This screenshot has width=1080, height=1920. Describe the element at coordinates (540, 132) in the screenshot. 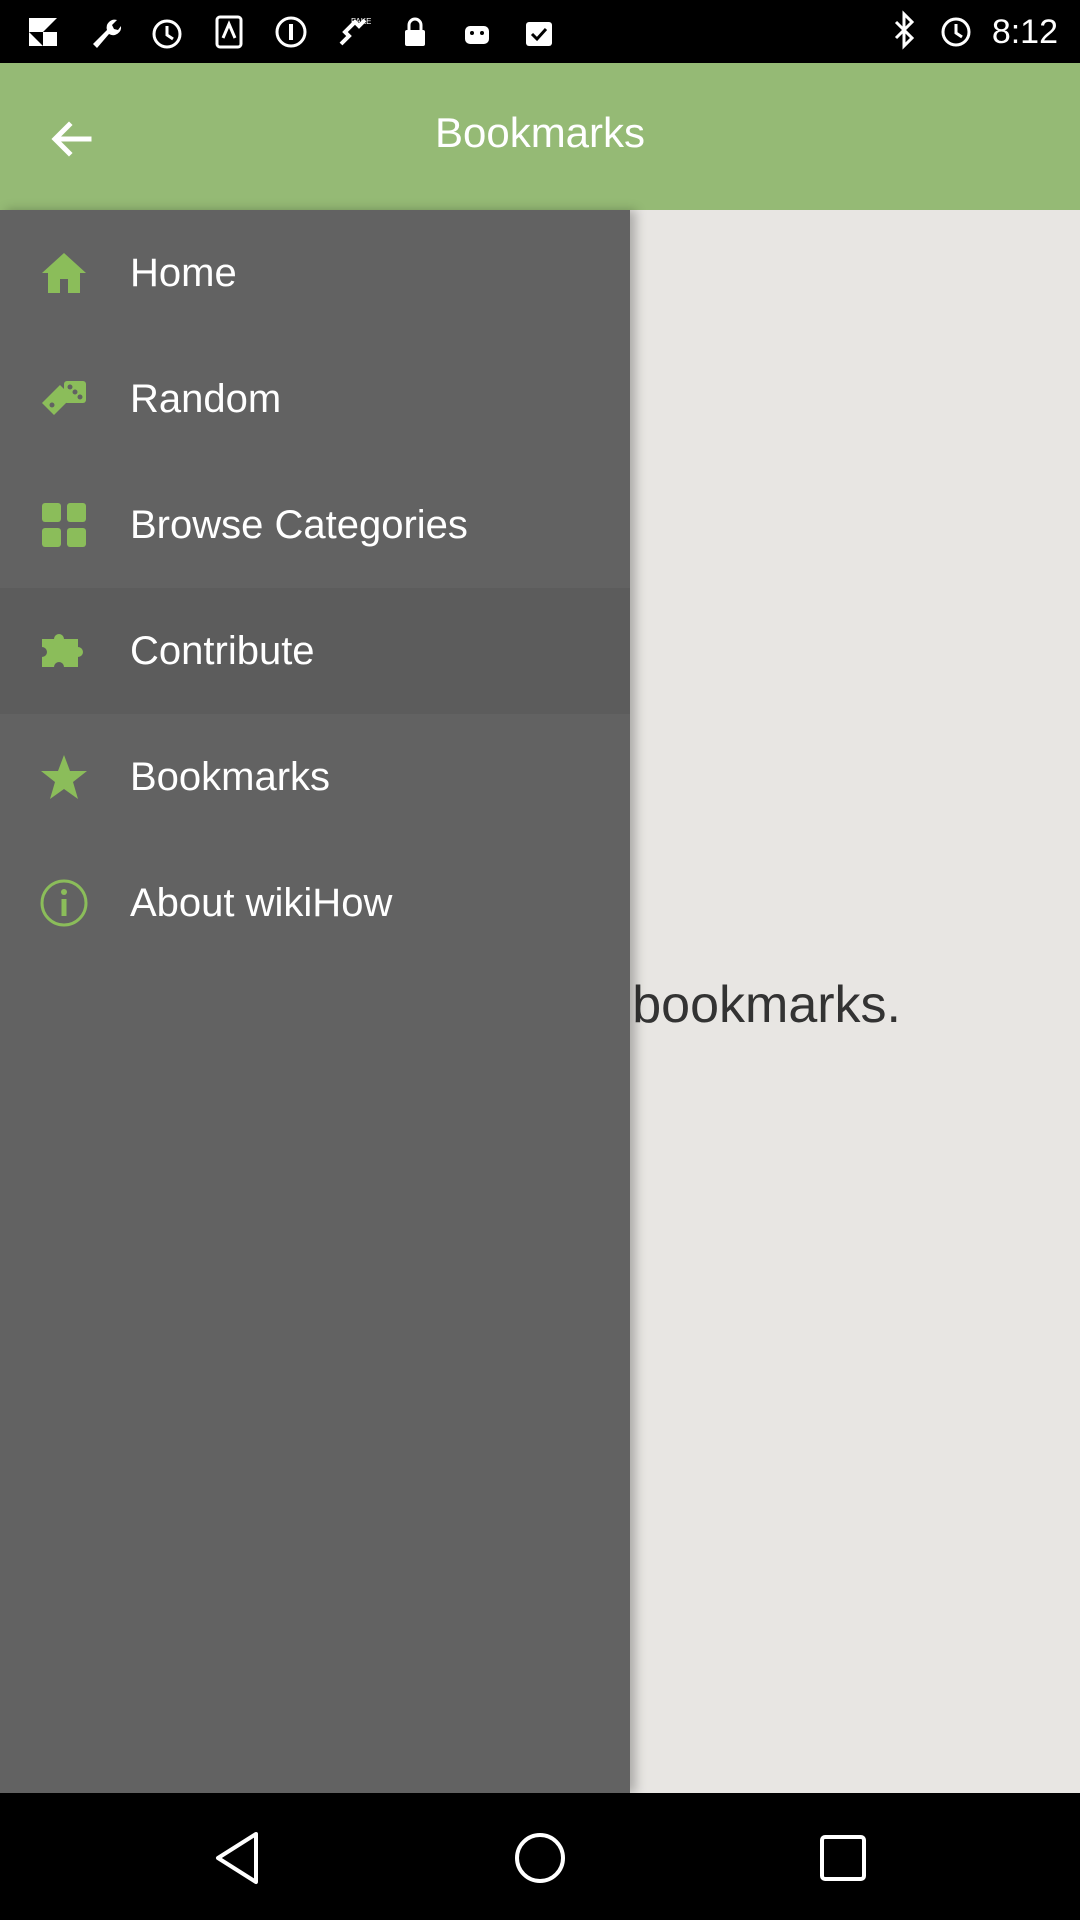

I see `page-title: Bookmarks` at that location.